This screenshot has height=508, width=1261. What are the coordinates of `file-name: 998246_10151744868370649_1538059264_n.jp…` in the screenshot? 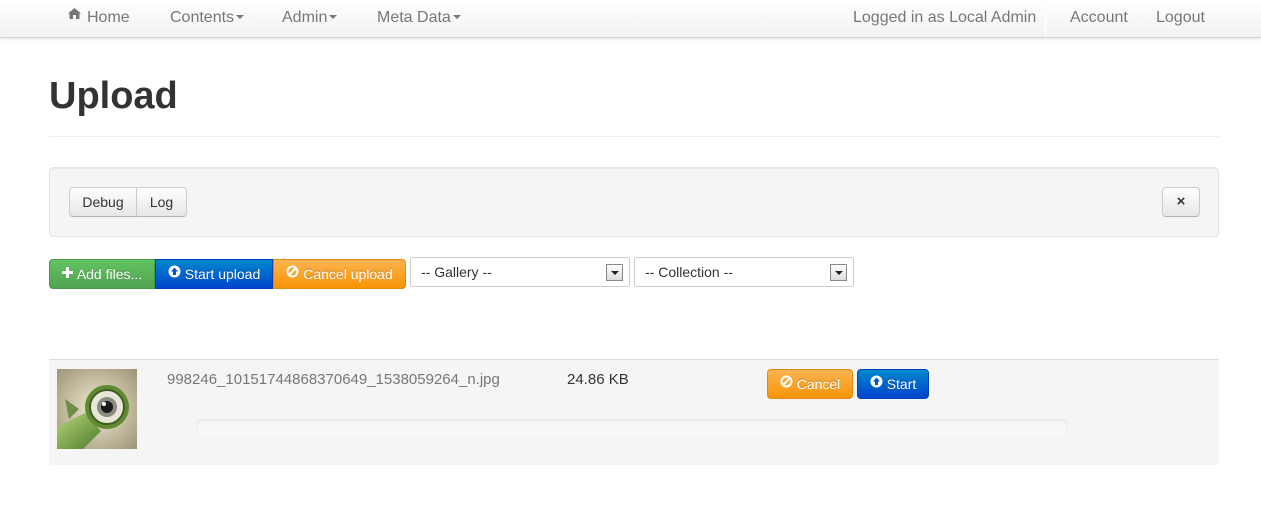 It's located at (333, 379).